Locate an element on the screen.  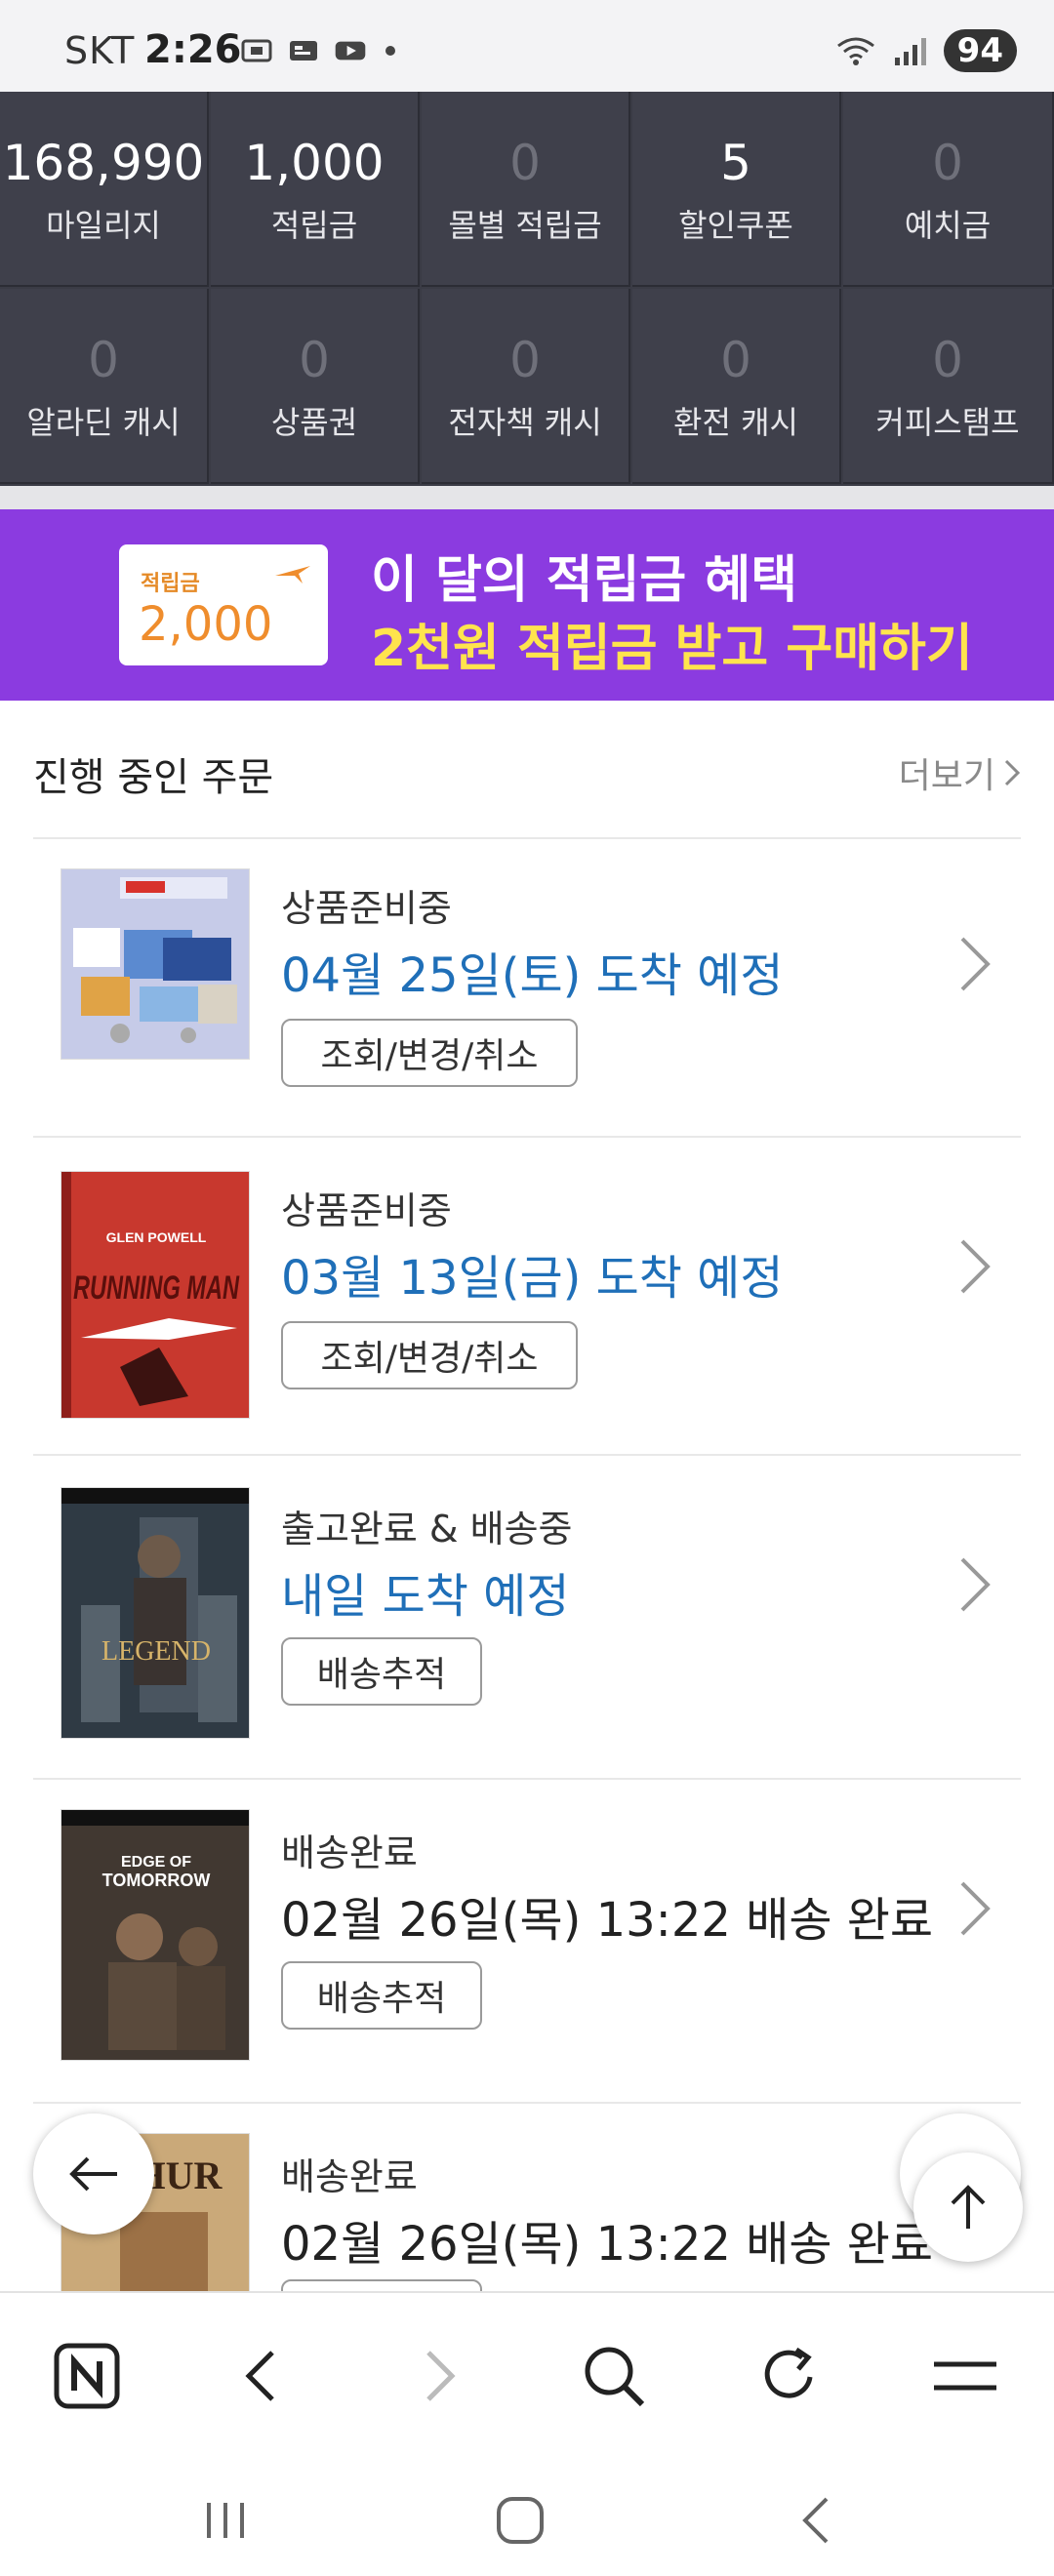
point-label: 예치금 is located at coordinates (948, 225).